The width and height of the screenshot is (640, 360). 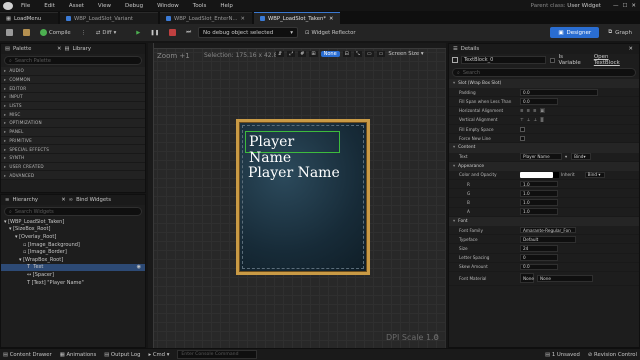 I want to click on content-drawer-button: ▤ Content Drawer, so click(x=27, y=355).